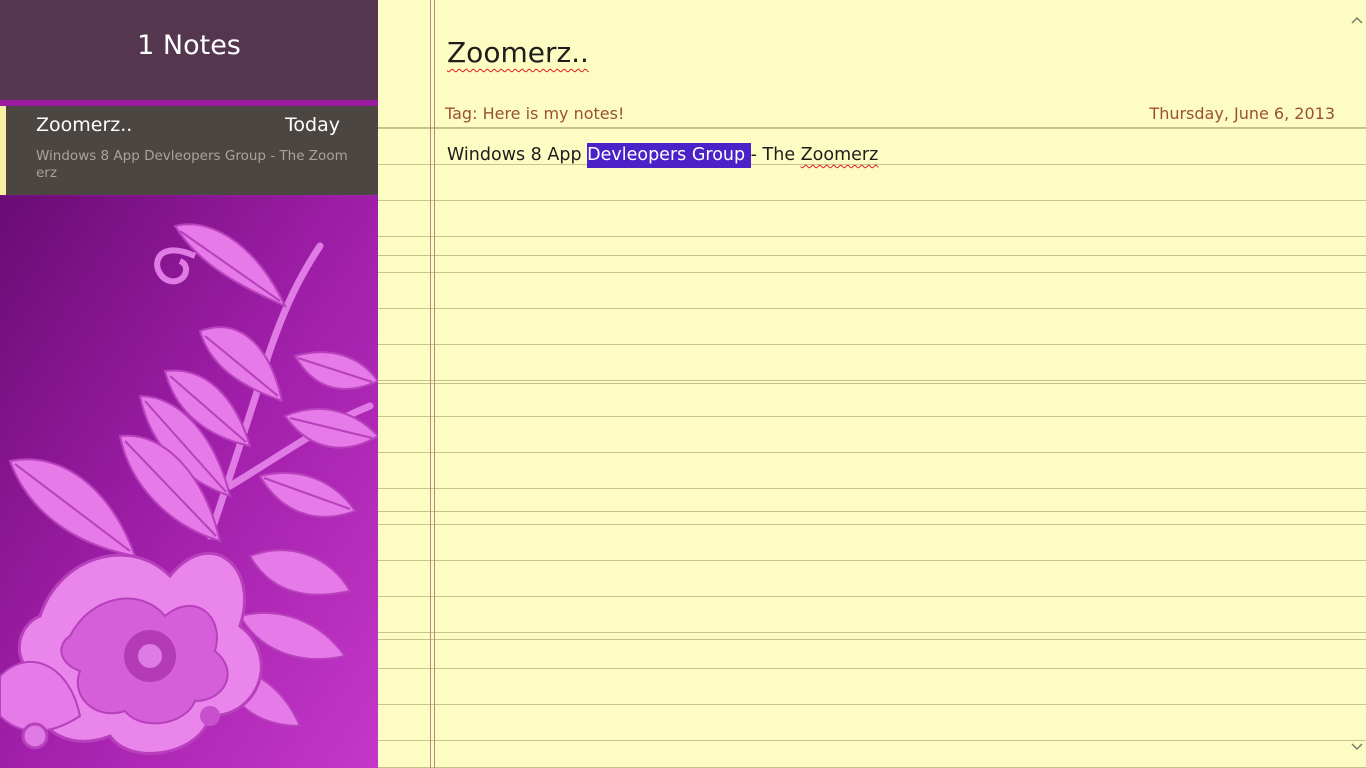 This screenshot has width=1366, height=768. What do you see at coordinates (1357, 384) in the screenshot?
I see `vertical-scrollbar` at bounding box center [1357, 384].